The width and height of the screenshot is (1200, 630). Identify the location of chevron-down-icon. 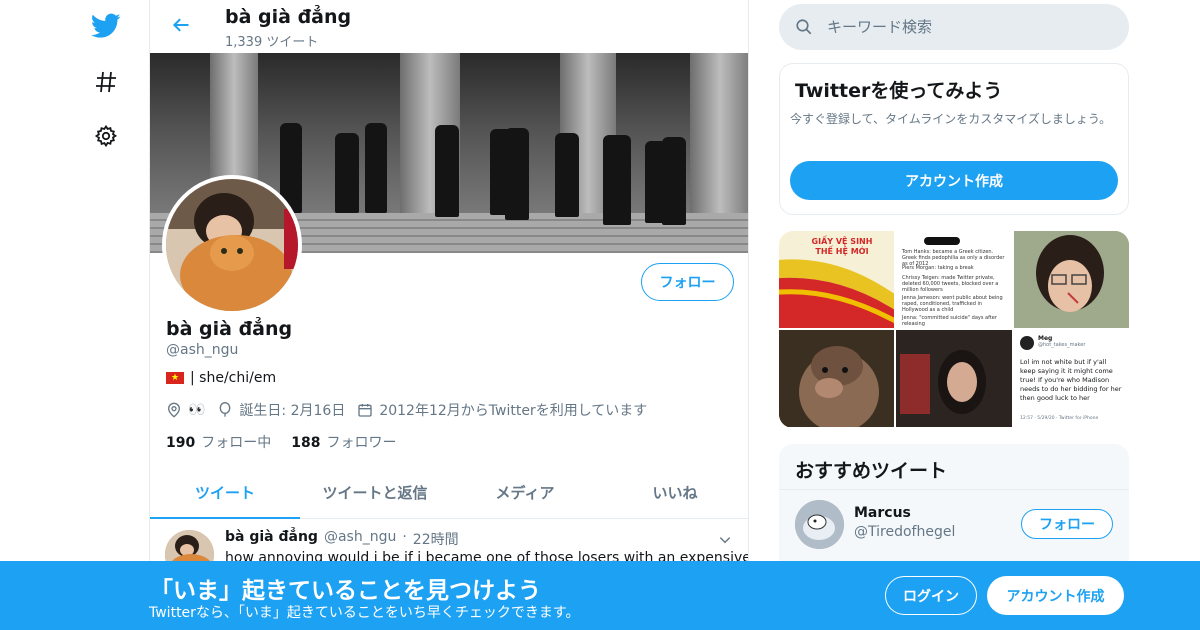
(725, 541).